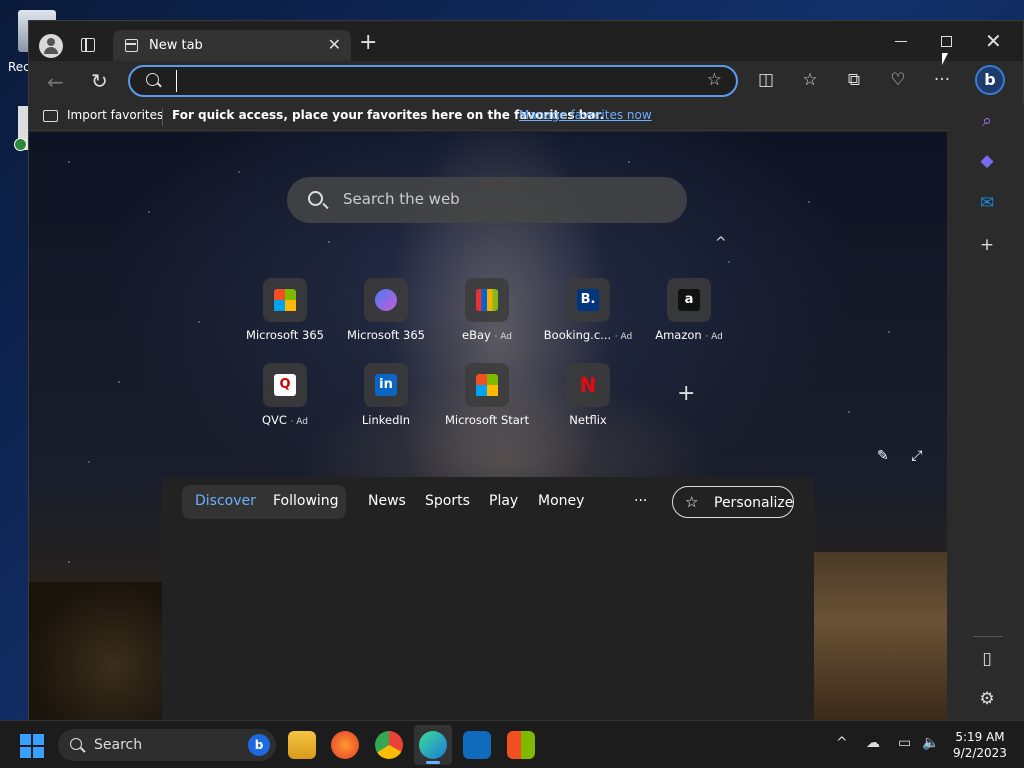 Image resolution: width=1024 pixels, height=768 pixels. I want to click on start-button, so click(32, 746).